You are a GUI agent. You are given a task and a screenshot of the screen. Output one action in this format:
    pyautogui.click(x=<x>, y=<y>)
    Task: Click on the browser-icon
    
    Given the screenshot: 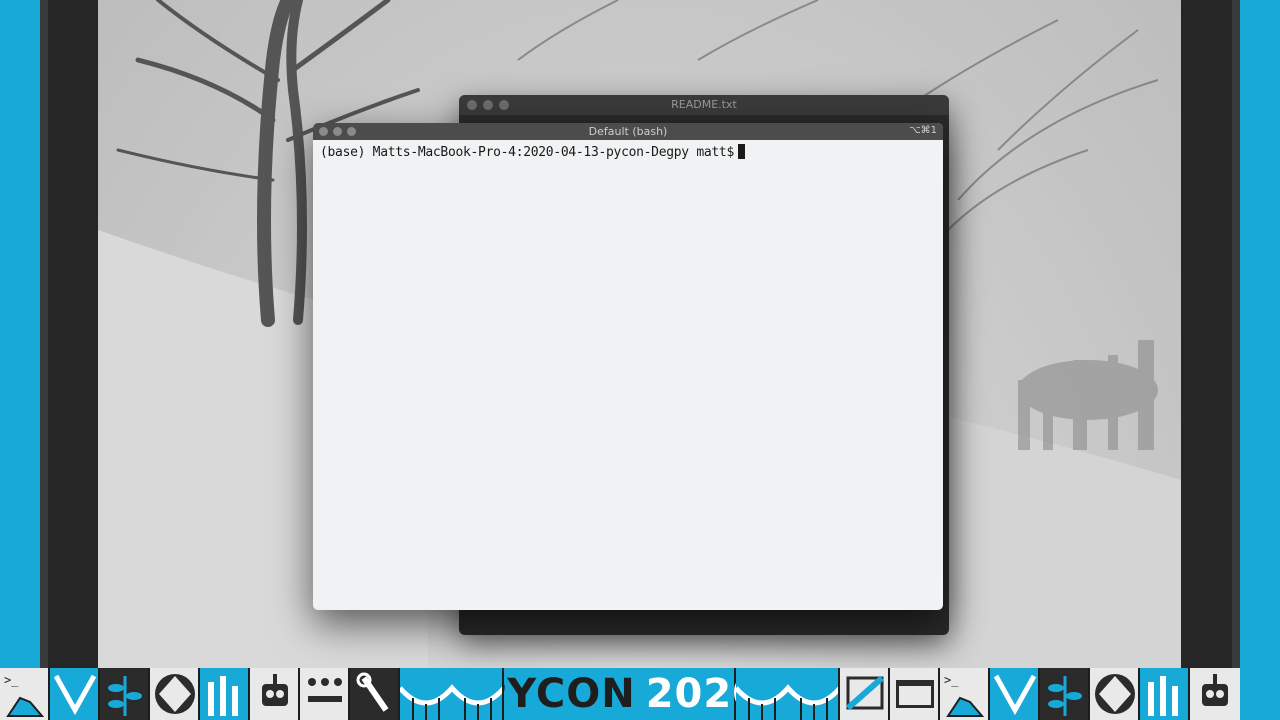 What is the action you would take?
    pyautogui.click(x=915, y=694)
    